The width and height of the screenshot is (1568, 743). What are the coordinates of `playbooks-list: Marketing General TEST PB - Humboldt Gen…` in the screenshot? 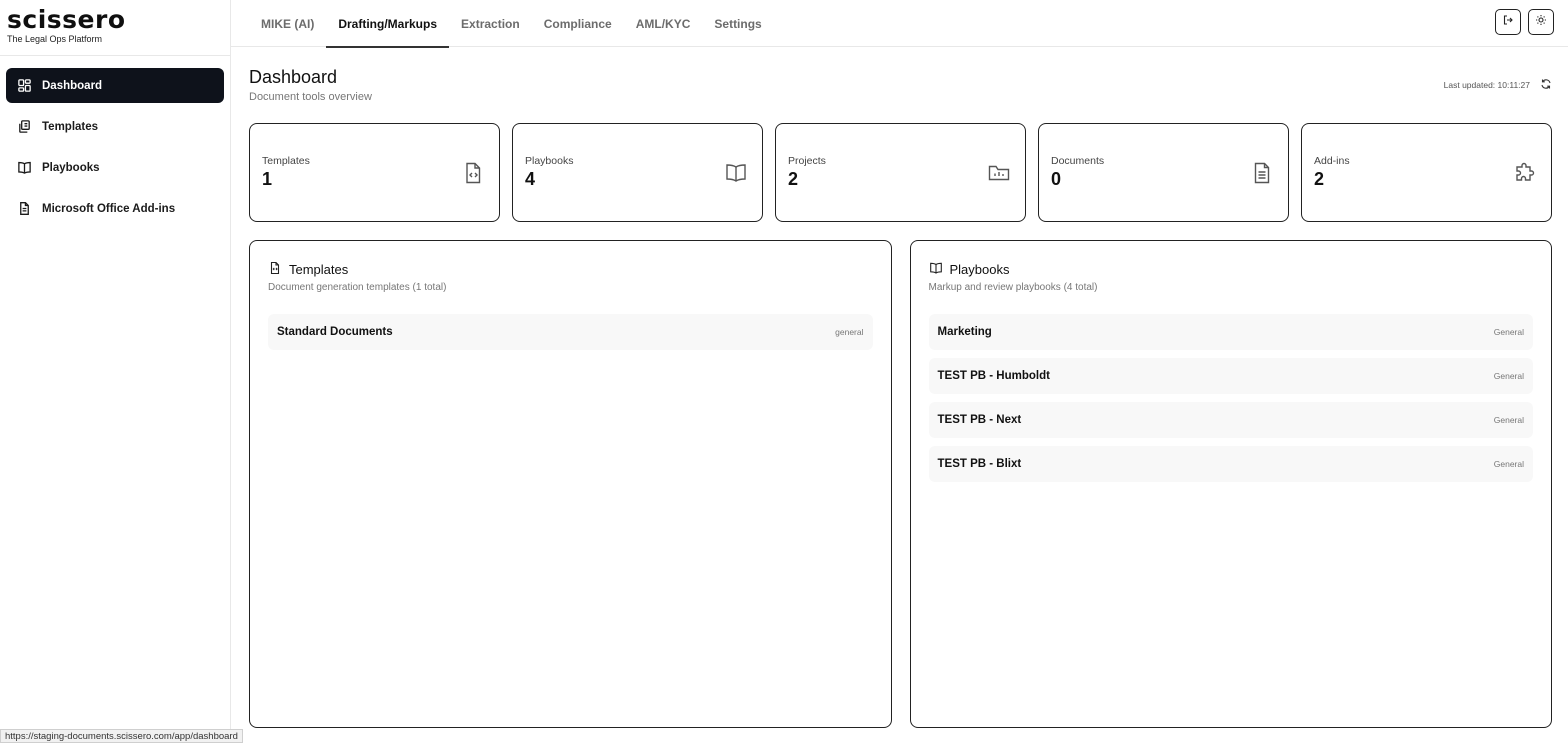 It's located at (1230, 398).